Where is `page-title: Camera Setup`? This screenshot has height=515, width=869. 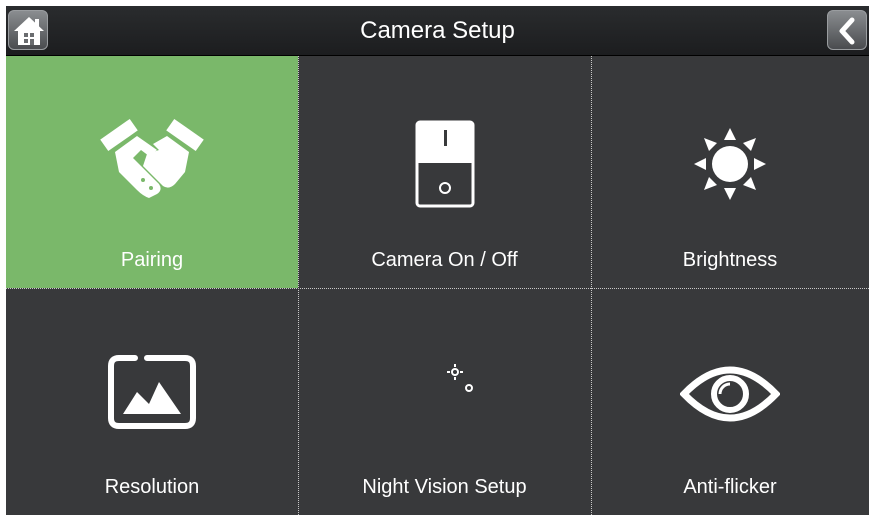 page-title: Camera Setup is located at coordinates (437, 30).